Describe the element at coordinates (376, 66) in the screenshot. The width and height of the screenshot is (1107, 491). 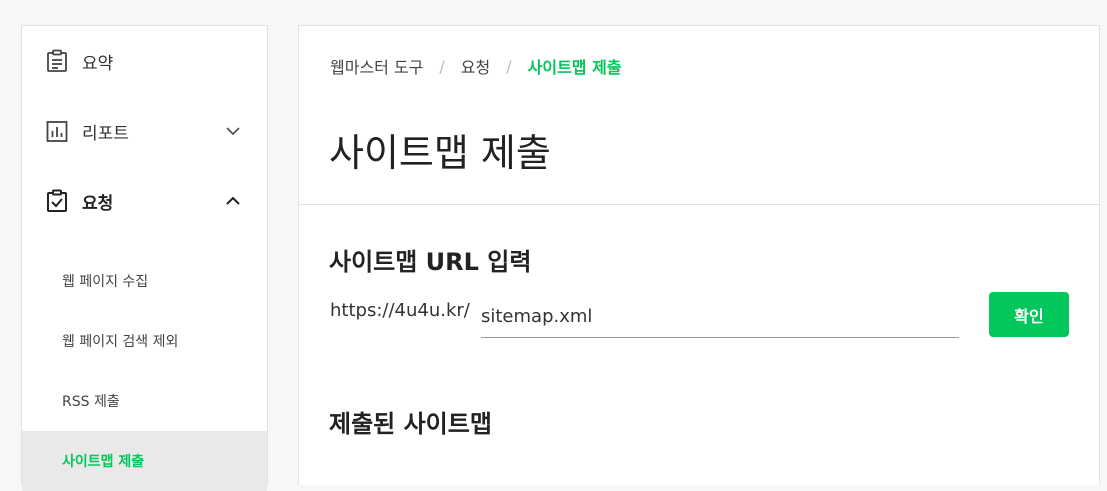
I see `breadcrumb-item-webmaster-tools: 웹마스터 도구` at that location.